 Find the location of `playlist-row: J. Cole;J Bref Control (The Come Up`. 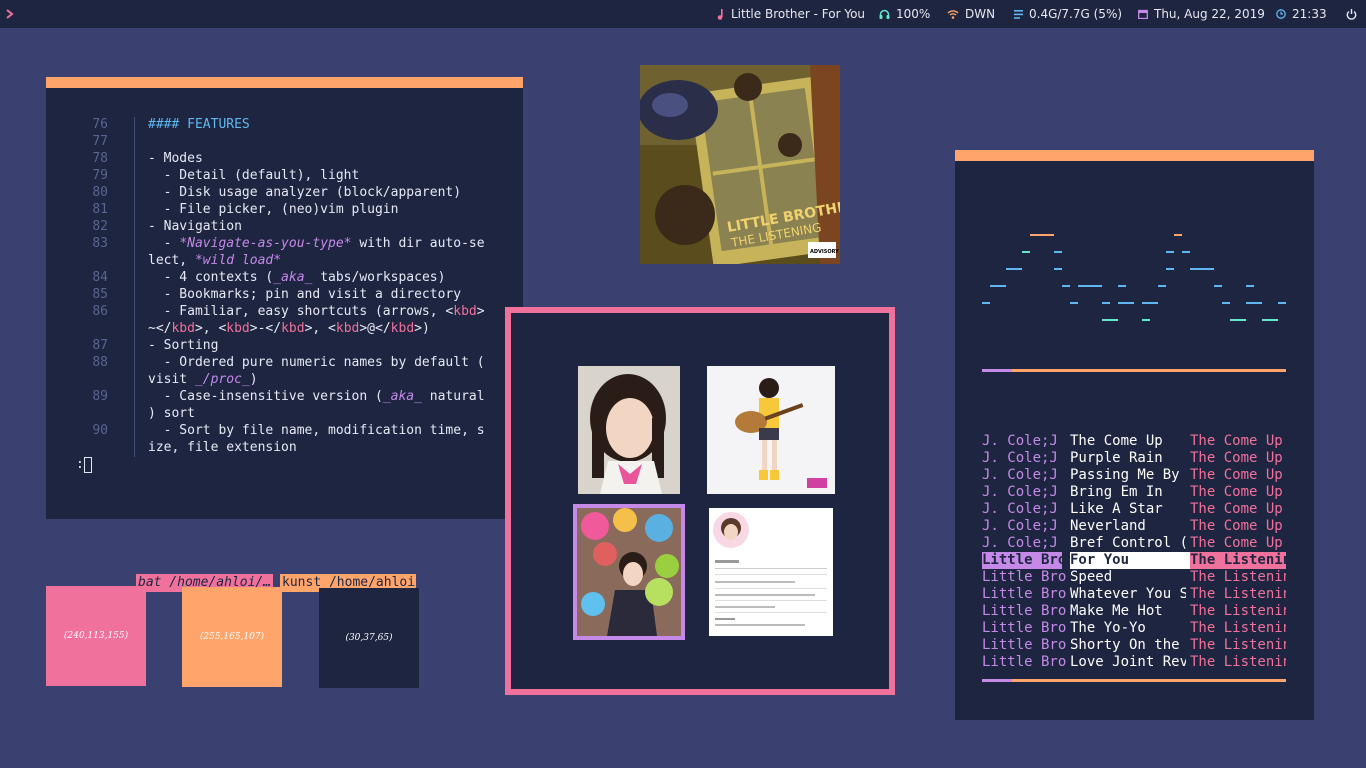

playlist-row: J. Cole;J Bref Control (The Come Up is located at coordinates (1134, 543).